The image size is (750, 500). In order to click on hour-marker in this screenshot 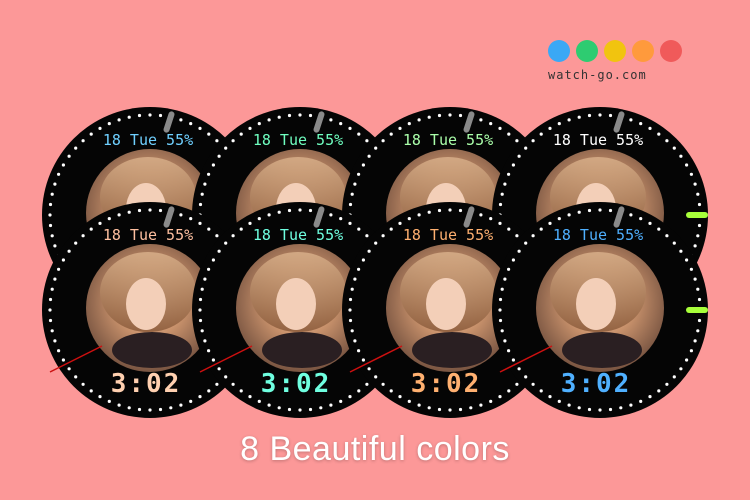, I will do `click(697, 215)`.